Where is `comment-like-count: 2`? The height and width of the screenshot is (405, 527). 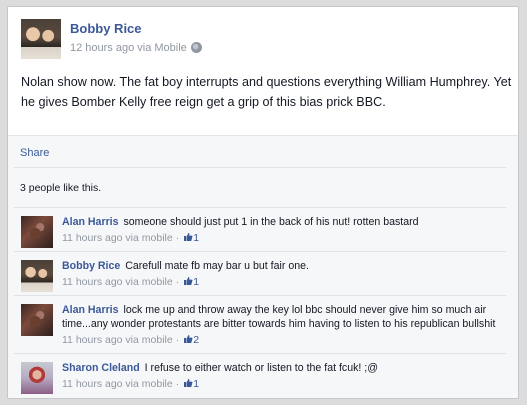
comment-like-count: 2 is located at coordinates (196, 340).